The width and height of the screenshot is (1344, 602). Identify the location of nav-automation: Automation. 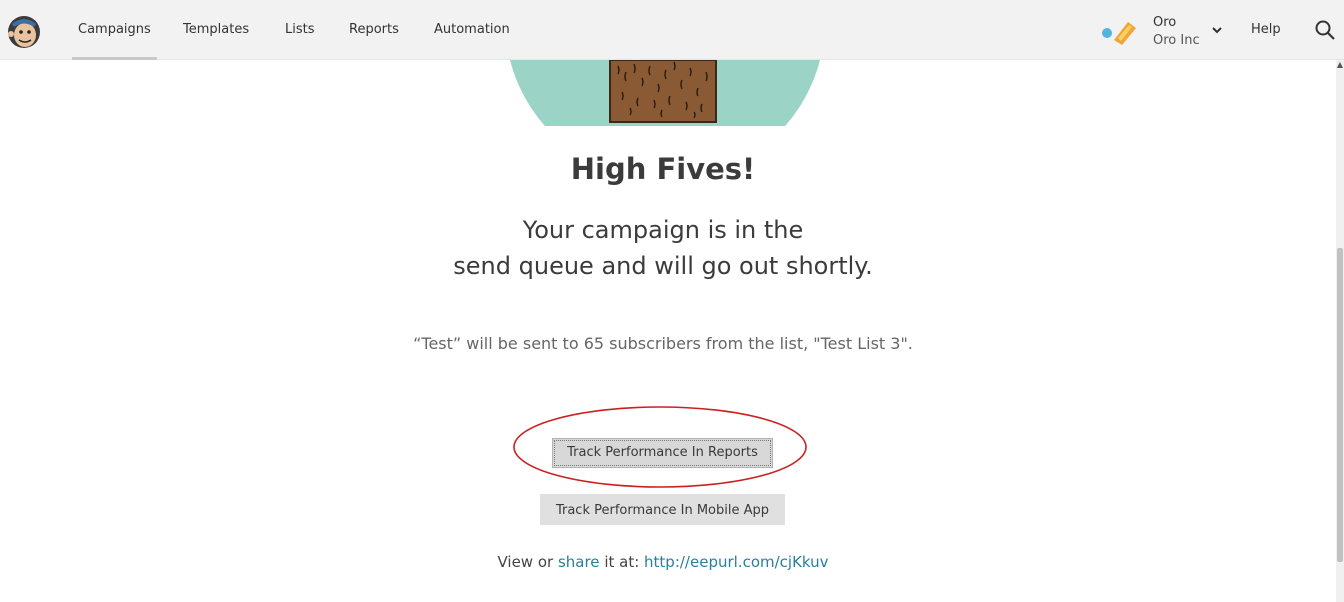
(472, 30).